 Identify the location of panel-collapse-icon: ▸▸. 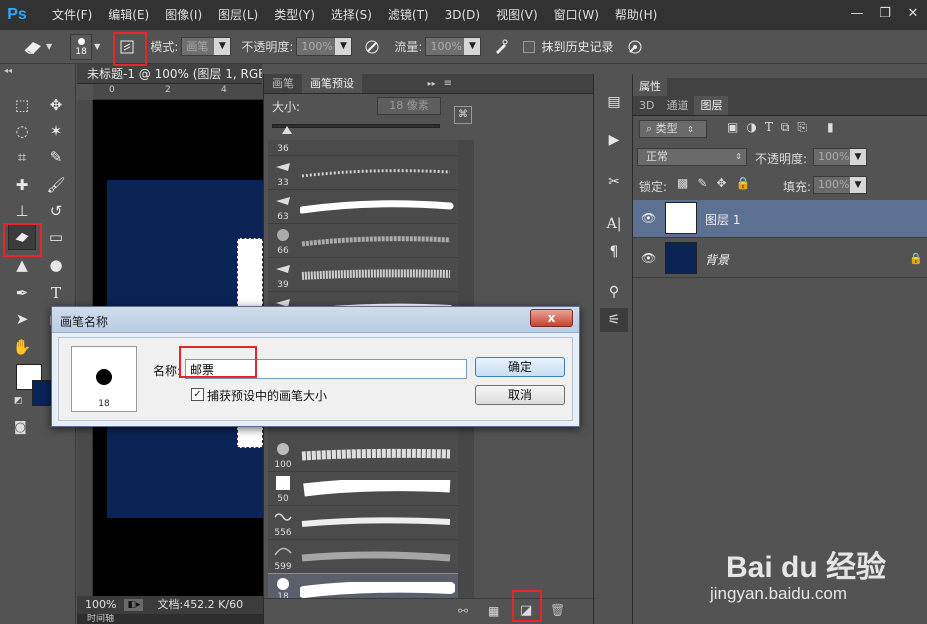
(436, 83).